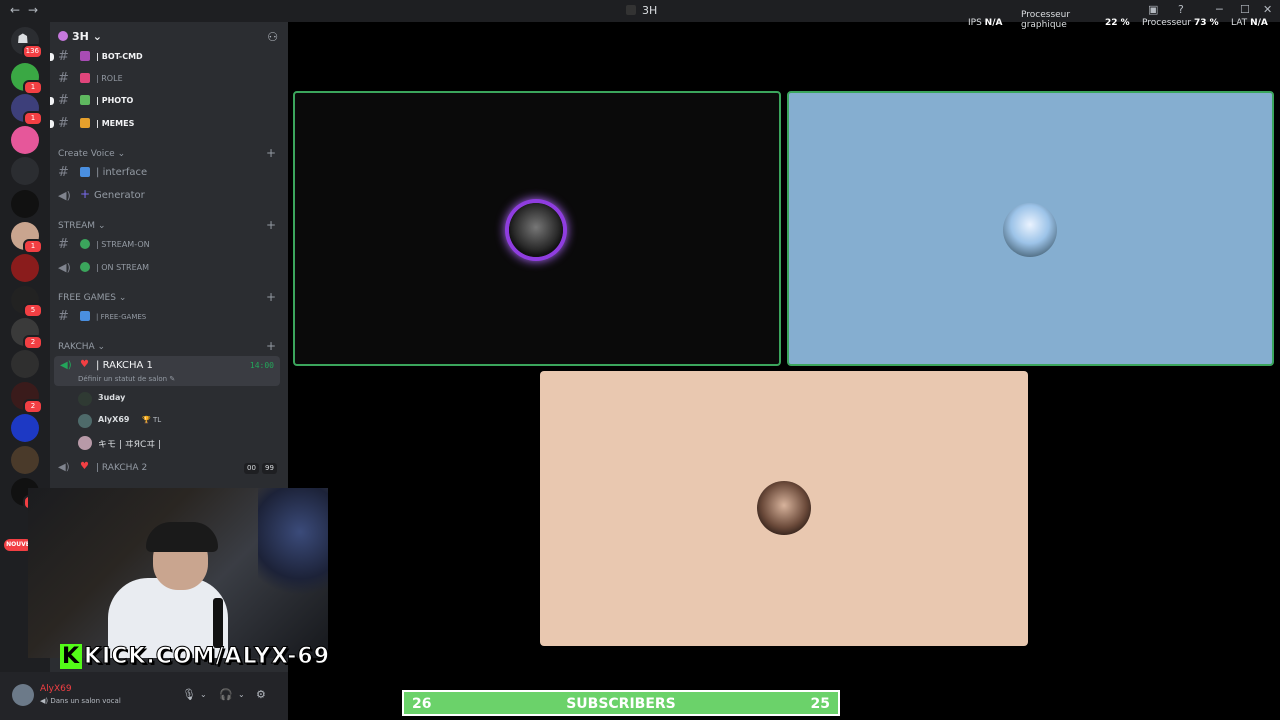  I want to click on member-name: キモ | ヰЯCヰ |, so click(130, 445).